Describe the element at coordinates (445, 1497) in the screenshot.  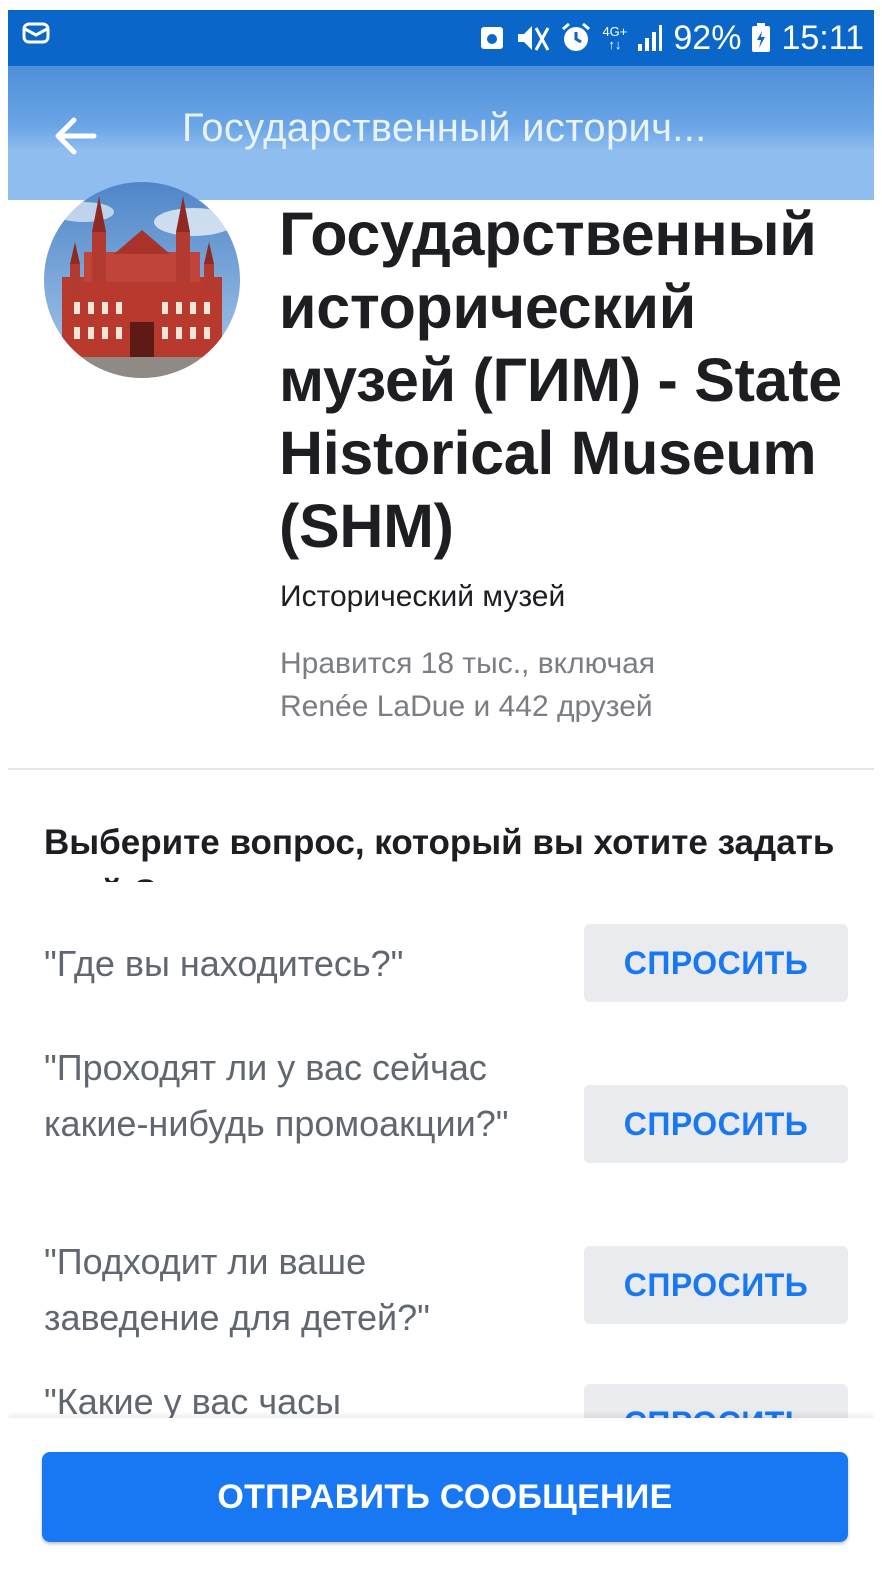
I see `send-message-button: ОТПРАВИТЬ СООБЩЕНИЕ` at that location.